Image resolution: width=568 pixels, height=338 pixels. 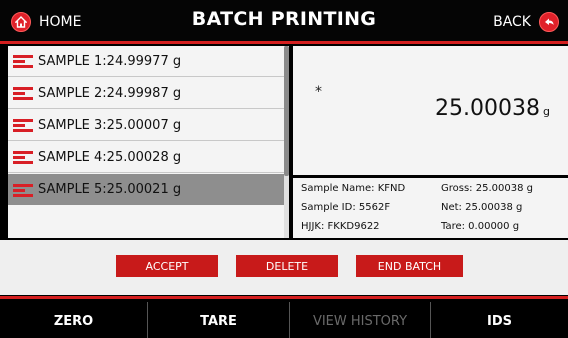 I want to click on sample-name: Sample Name: KFND, so click(x=353, y=188).